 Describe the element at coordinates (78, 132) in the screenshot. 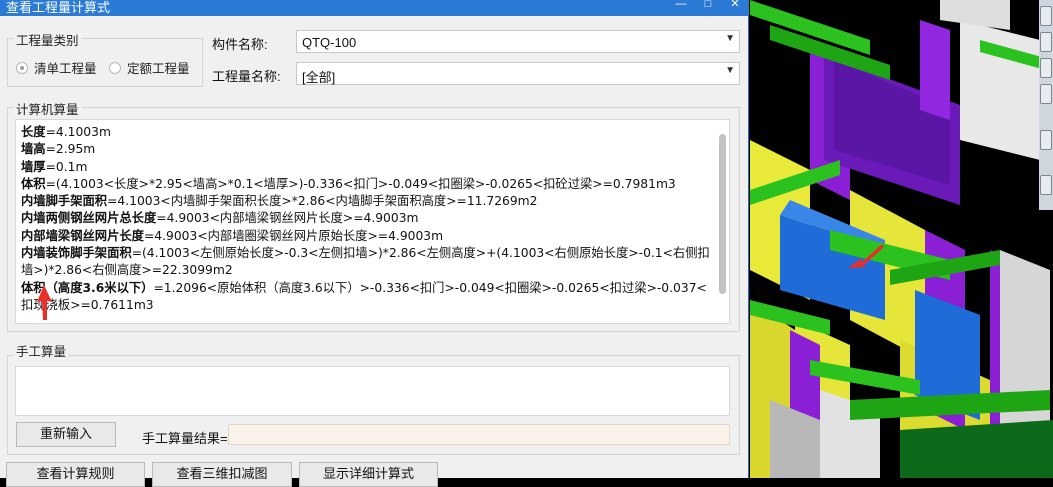

I see `formula-line-expr: =4.1003m` at that location.